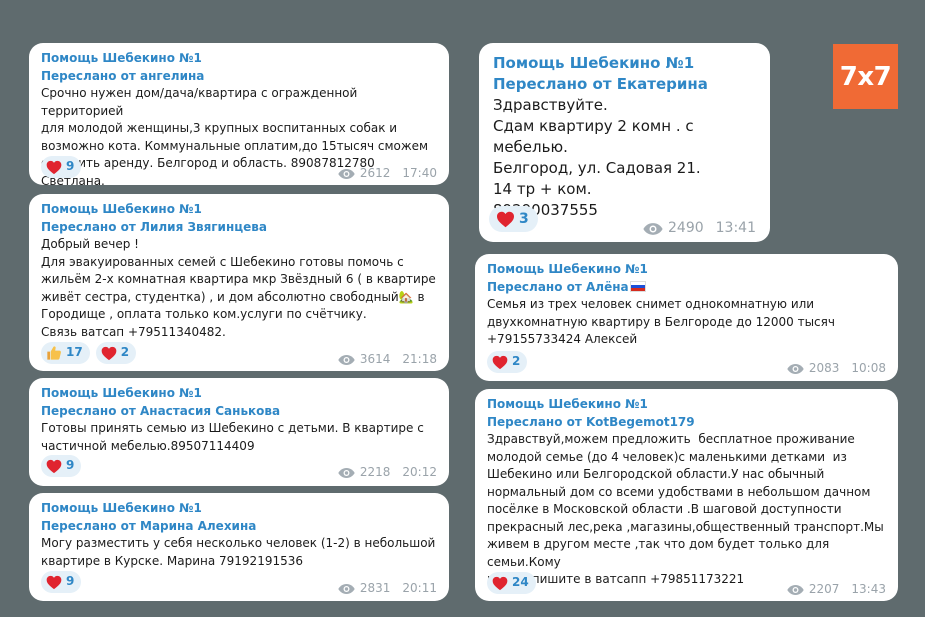 This screenshot has width=925, height=617. What do you see at coordinates (868, 368) in the screenshot?
I see `message-time: 10:08` at bounding box center [868, 368].